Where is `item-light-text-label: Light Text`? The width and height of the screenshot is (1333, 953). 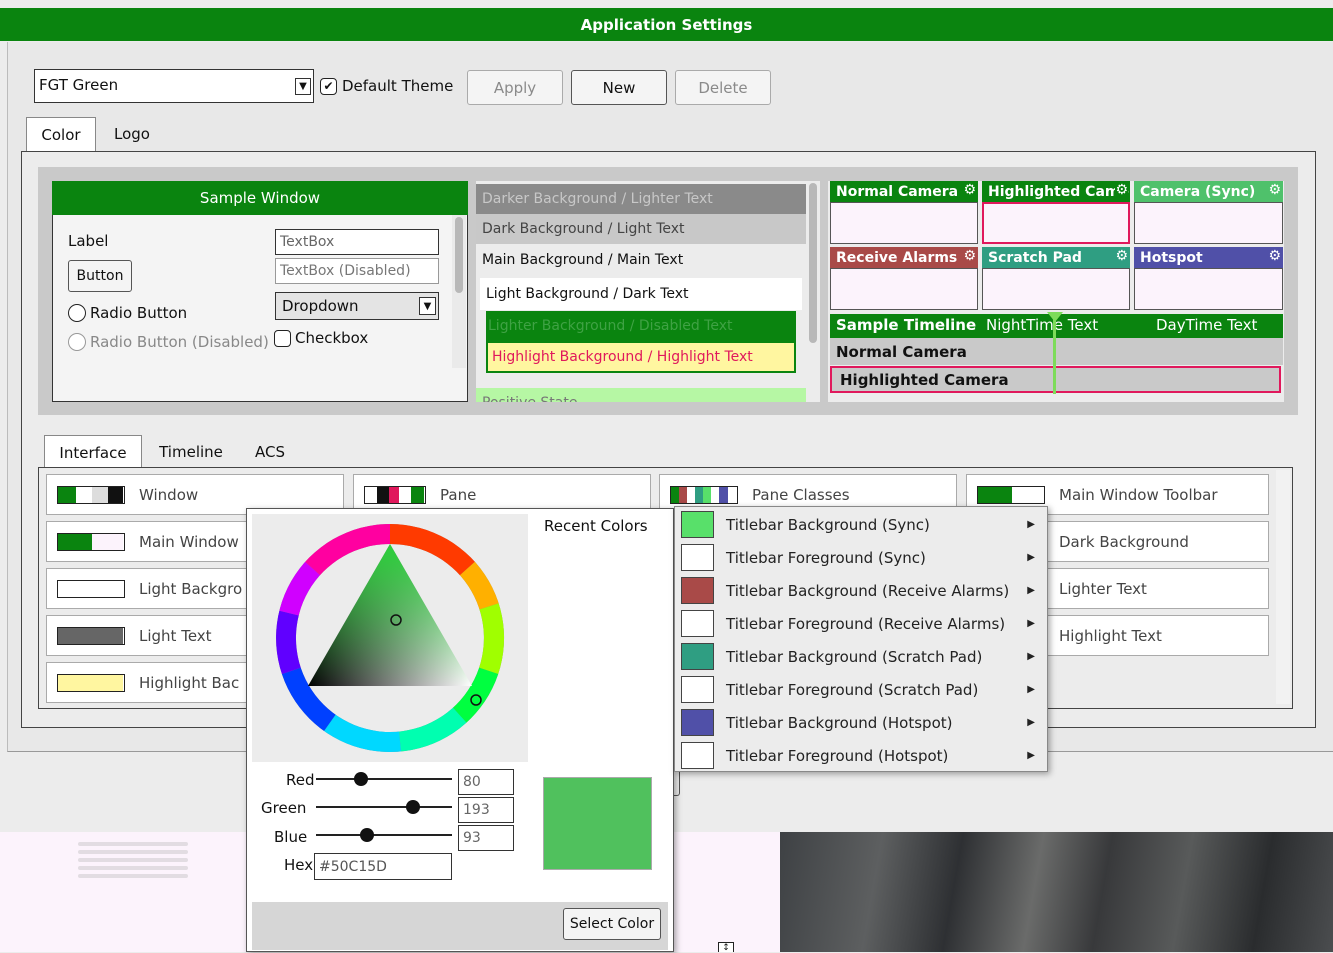
item-light-text-label: Light Text is located at coordinates (175, 635).